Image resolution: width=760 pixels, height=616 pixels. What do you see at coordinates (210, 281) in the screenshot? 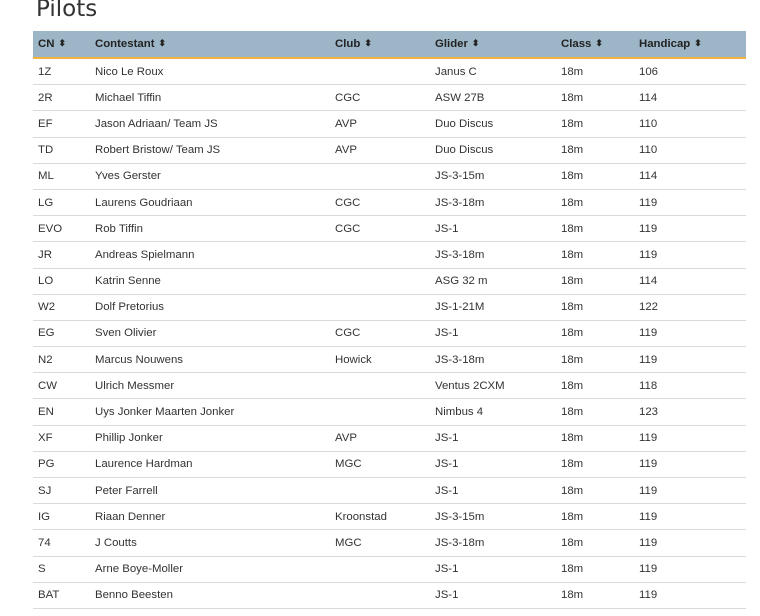
I see `cell-contestant: Katrin Senne` at bounding box center [210, 281].